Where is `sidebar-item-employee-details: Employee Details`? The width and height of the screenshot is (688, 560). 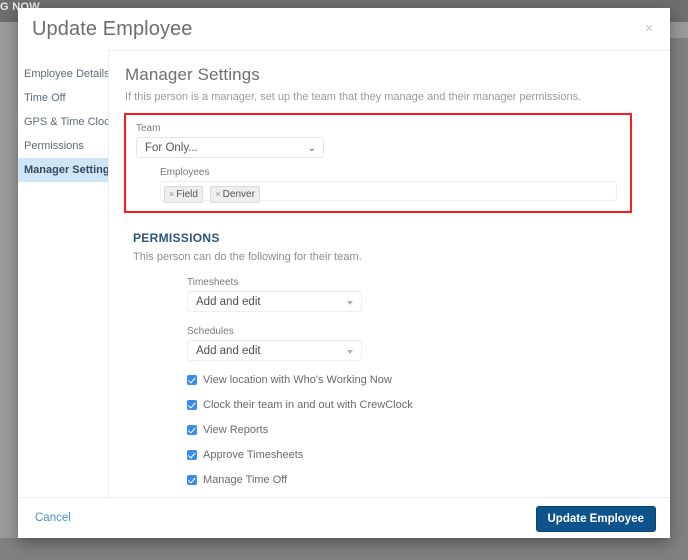 sidebar-item-employee-details: Employee Details is located at coordinates (64, 74).